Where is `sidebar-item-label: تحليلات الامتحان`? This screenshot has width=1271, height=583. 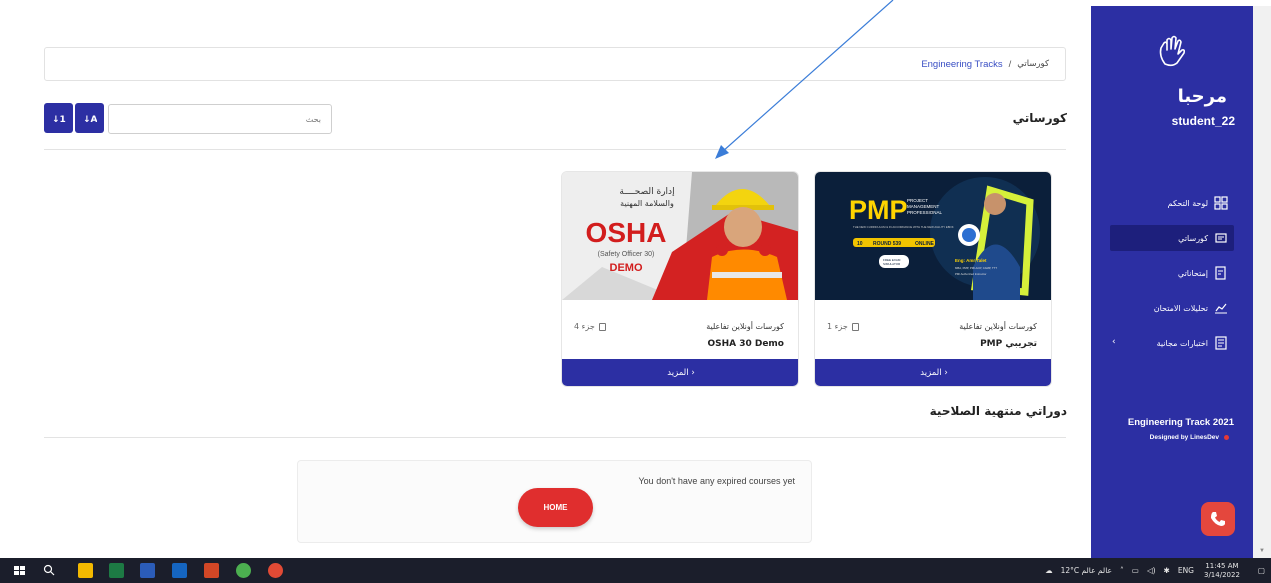
sidebar-item-label: تحليلات الامتحان is located at coordinates (1180, 308).